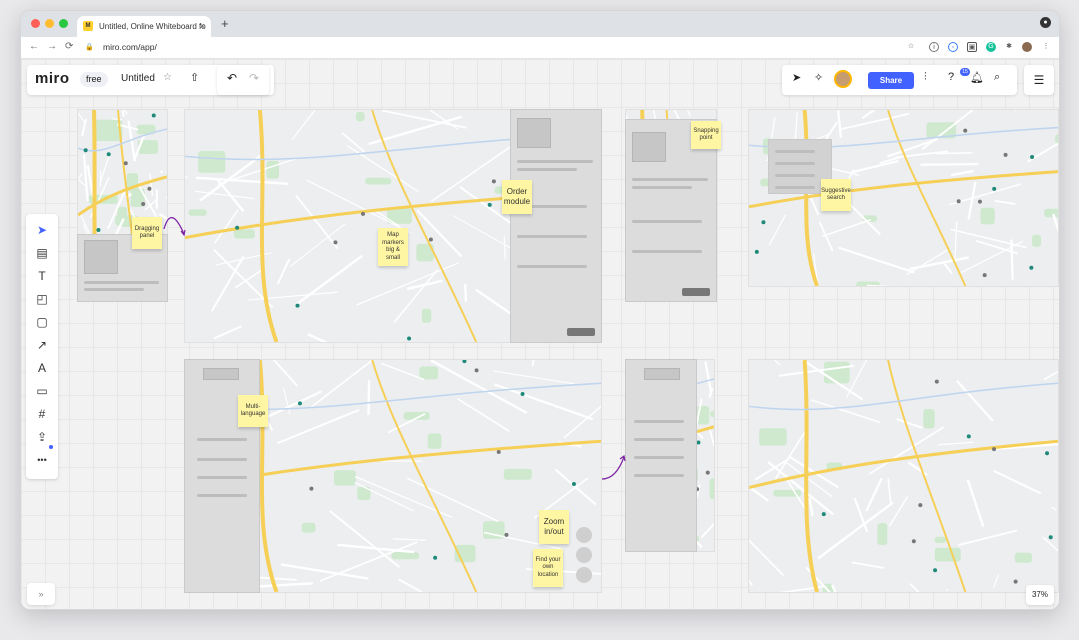 This screenshot has width=1079, height=640. Describe the element at coordinates (1039, 80) in the screenshot. I see `notes-panel-icon: ☰` at that location.